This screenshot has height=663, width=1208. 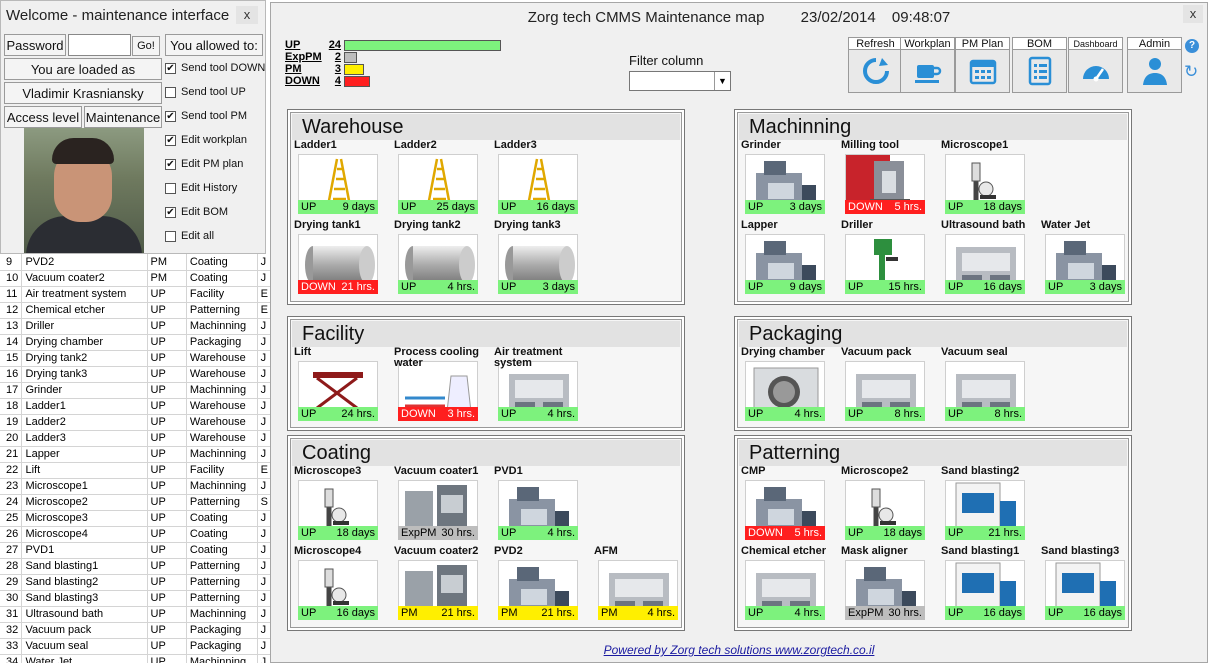 What do you see at coordinates (205, 92) in the screenshot?
I see `permission-send-tool-up: Send tool UP` at bounding box center [205, 92].